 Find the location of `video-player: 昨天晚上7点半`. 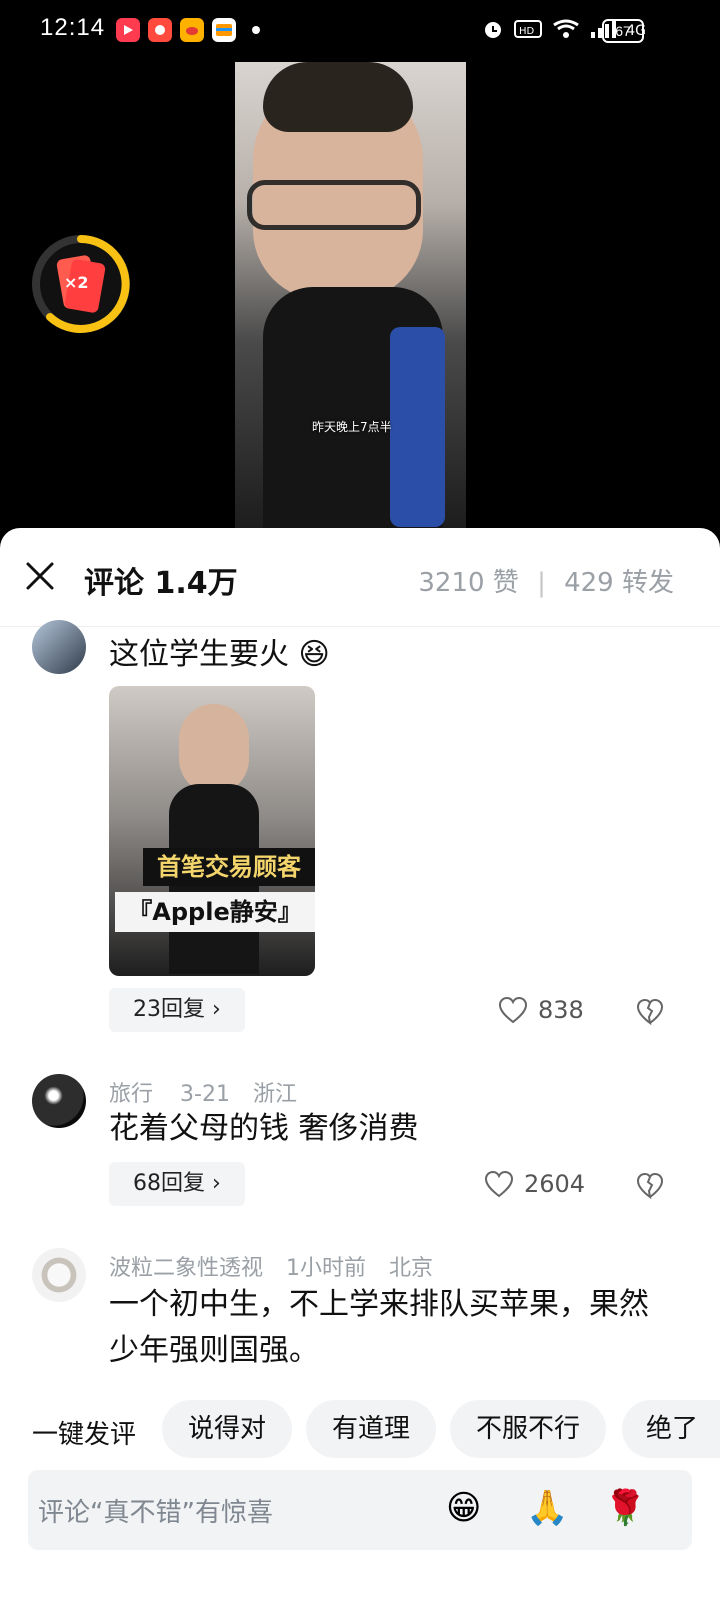

video-player: 昨天晚上7点半 is located at coordinates (350, 295).